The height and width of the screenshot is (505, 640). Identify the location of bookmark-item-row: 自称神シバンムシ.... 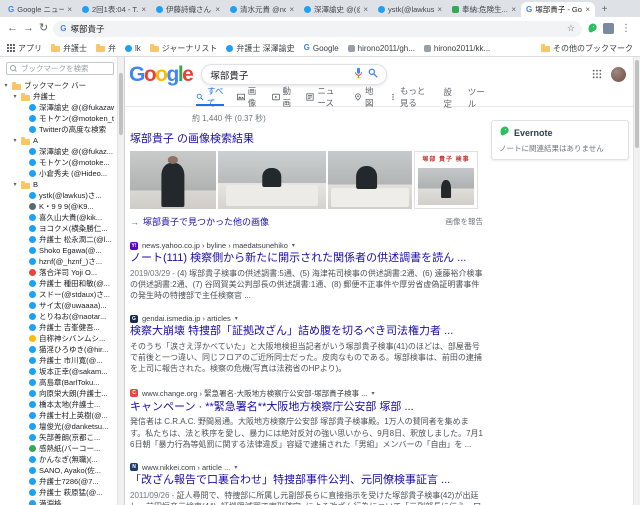
(62, 338).